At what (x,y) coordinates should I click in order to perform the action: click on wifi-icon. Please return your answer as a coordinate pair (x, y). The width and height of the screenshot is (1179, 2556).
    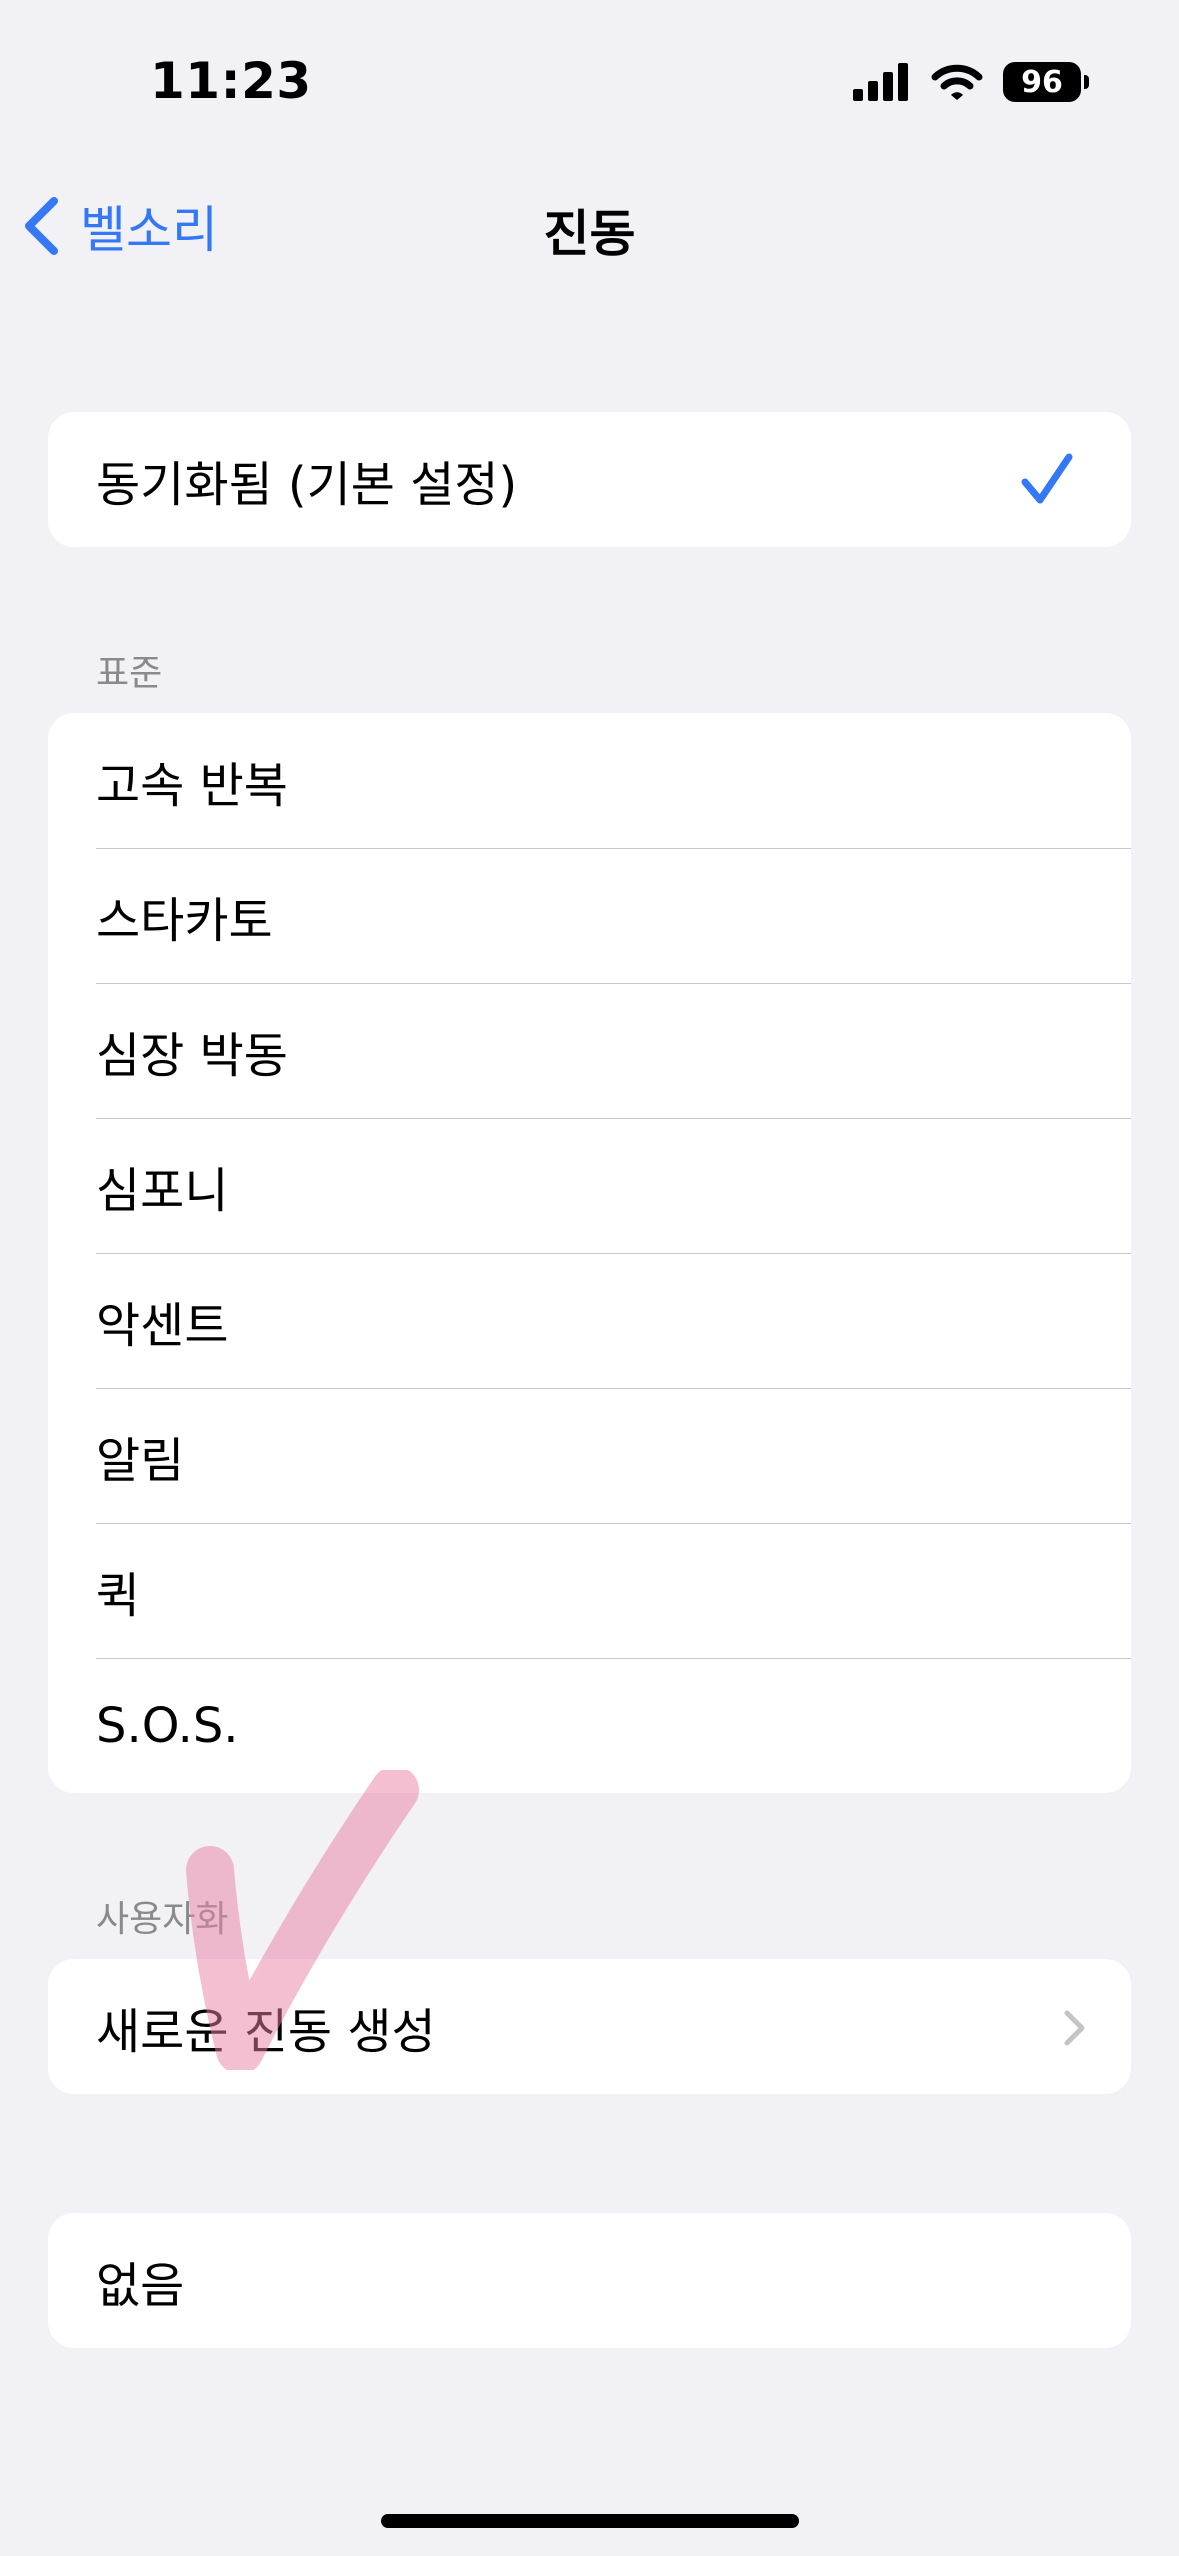
    Looking at the image, I should click on (957, 82).